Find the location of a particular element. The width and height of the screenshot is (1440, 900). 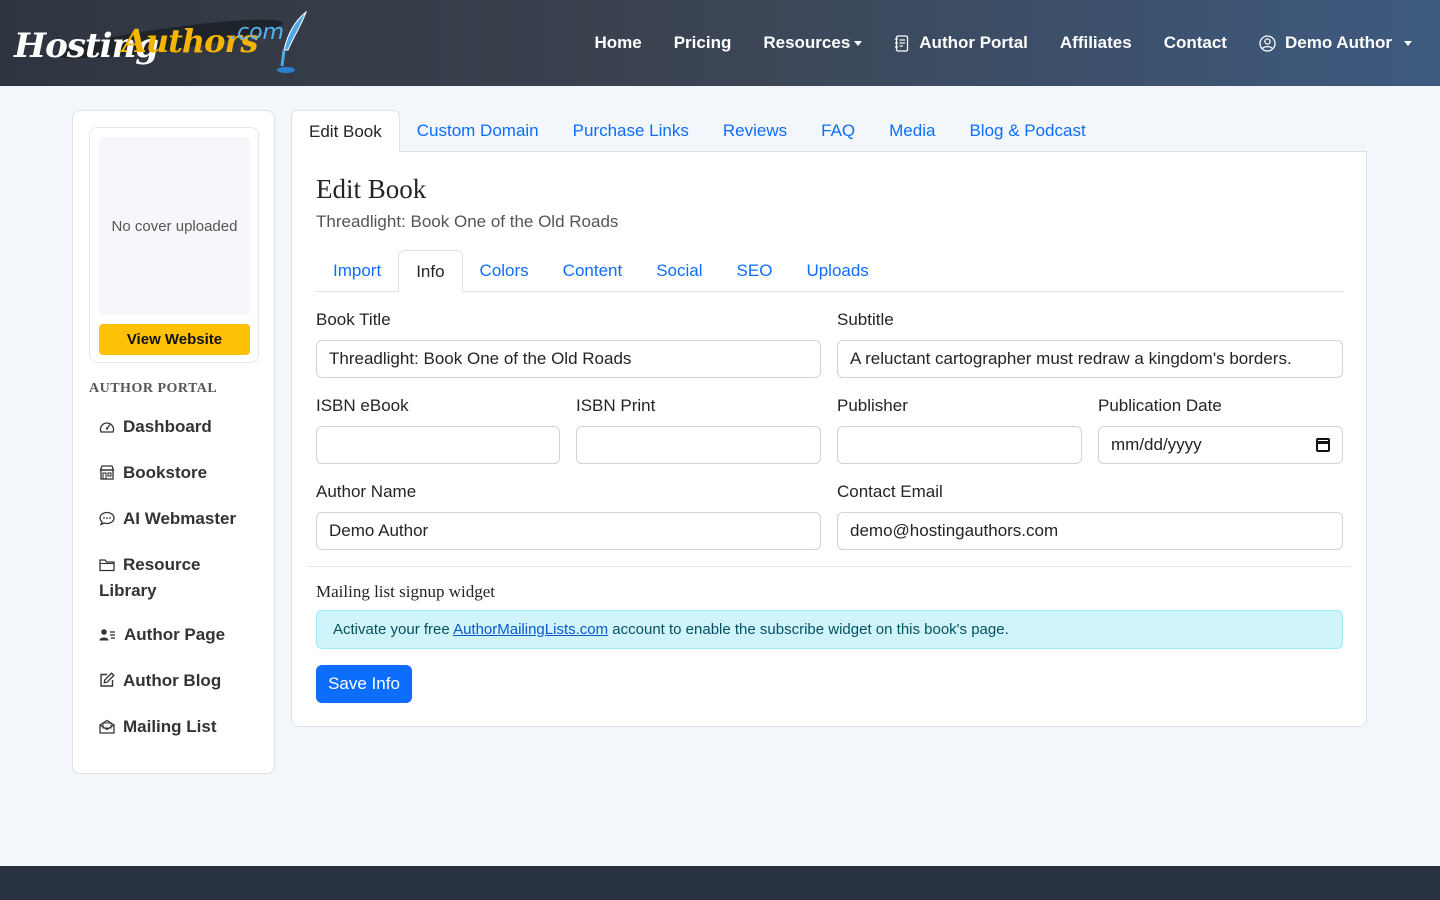

save-info-button: Save Info is located at coordinates (364, 684).